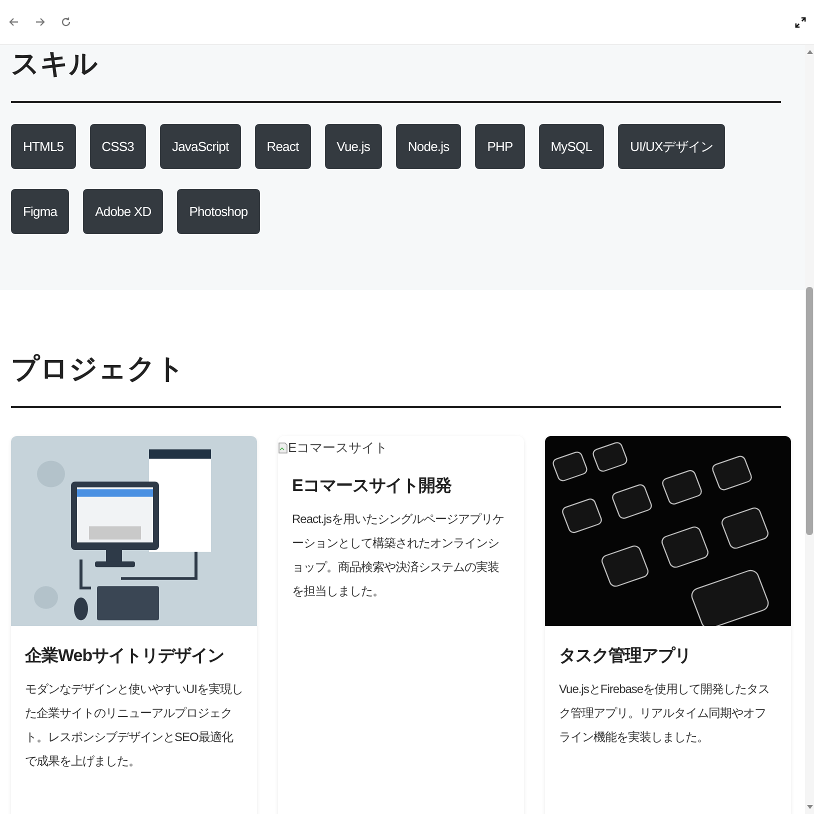 This screenshot has height=814, width=814. Describe the element at coordinates (282, 146) in the screenshot. I see `skill-tag: React` at that location.